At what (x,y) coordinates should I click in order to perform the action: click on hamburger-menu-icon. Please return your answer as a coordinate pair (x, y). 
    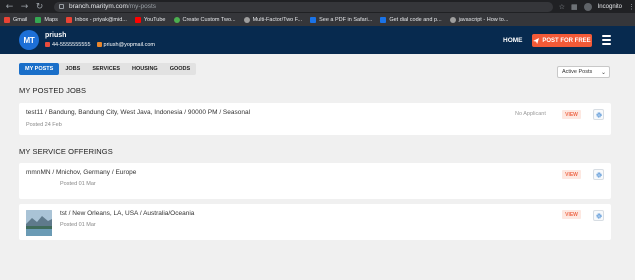
    Looking at the image, I should click on (606, 40).